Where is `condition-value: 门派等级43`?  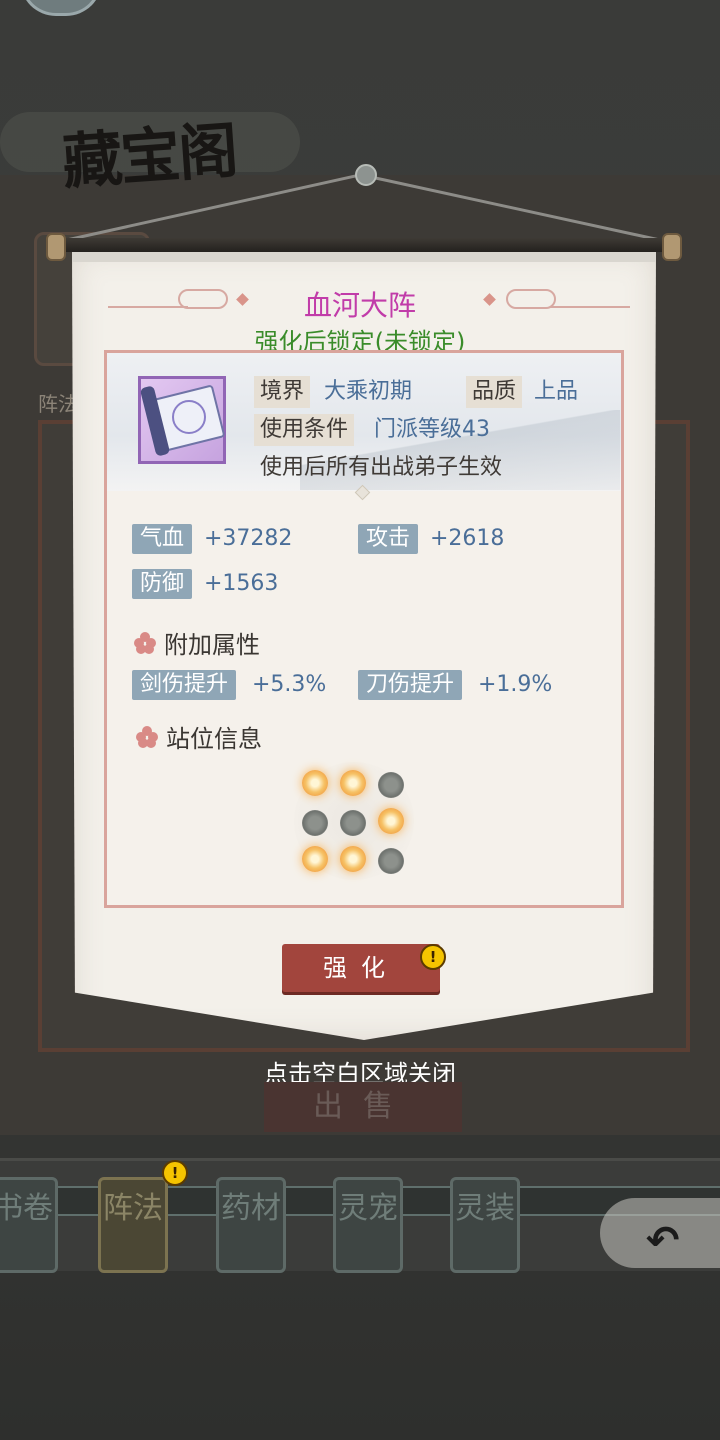 condition-value: 门派等级43 is located at coordinates (432, 429).